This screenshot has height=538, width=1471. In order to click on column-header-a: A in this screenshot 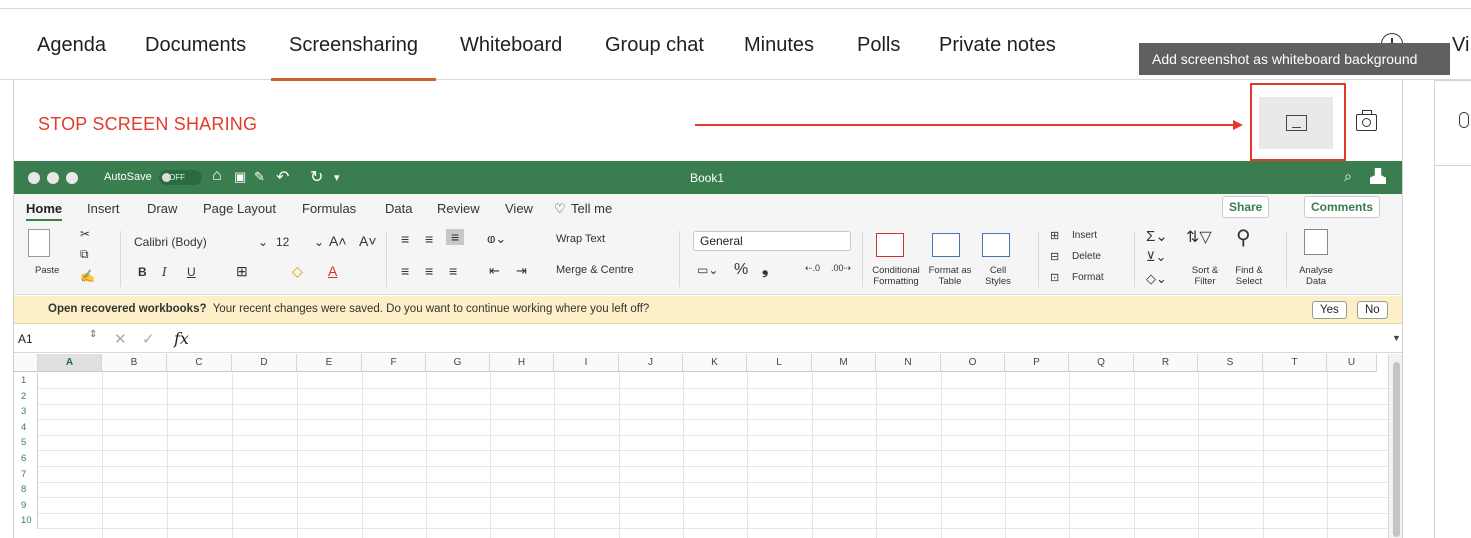, I will do `click(70, 363)`.